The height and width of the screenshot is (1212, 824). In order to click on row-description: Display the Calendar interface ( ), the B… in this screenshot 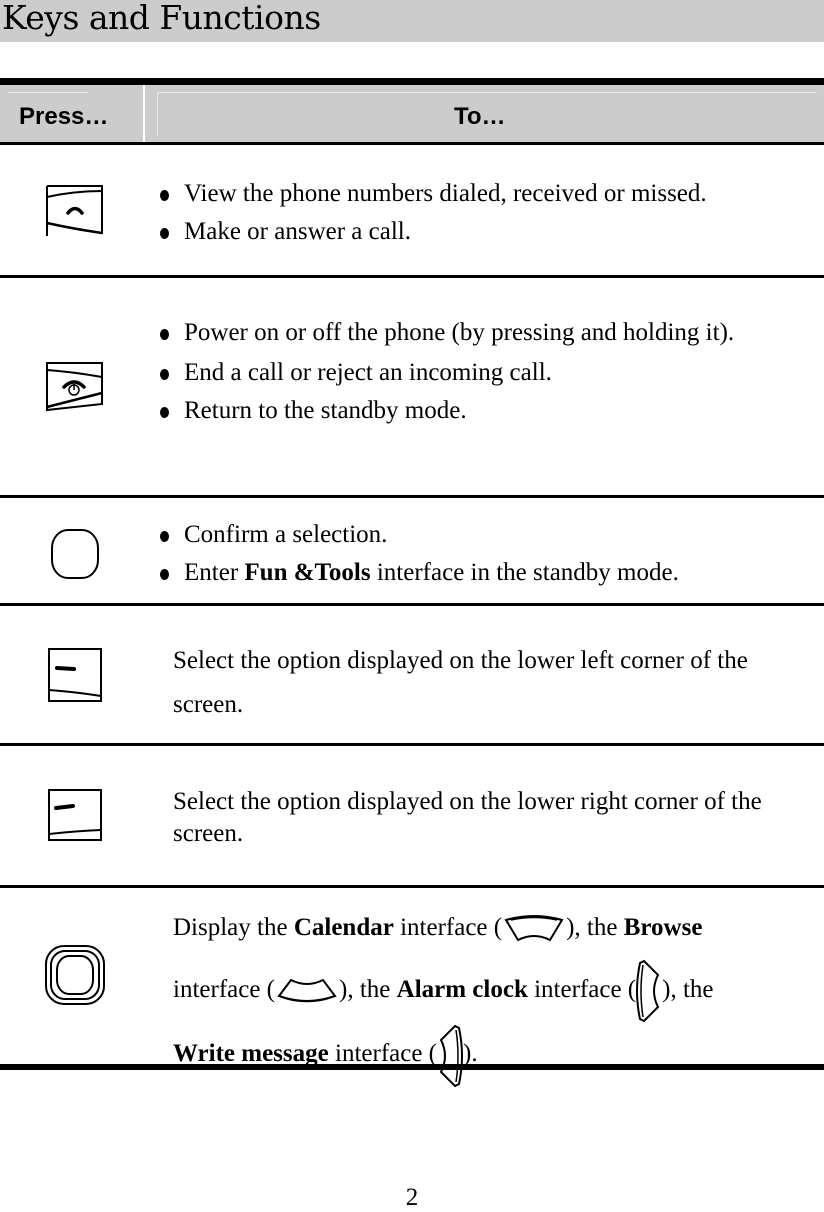, I will do `click(493, 992)`.